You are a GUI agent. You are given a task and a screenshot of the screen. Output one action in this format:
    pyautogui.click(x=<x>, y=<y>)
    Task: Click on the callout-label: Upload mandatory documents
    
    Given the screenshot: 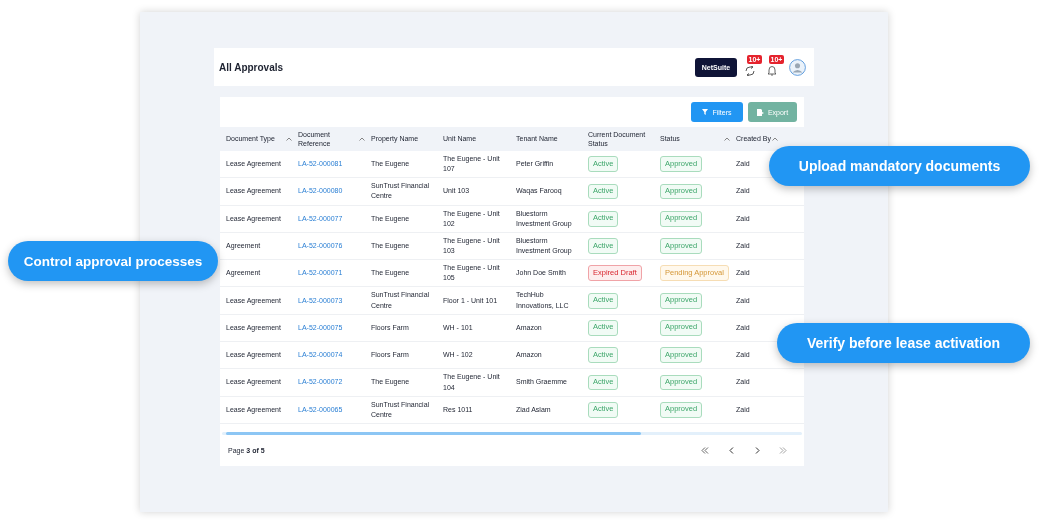 What is the action you would take?
    pyautogui.click(x=899, y=166)
    